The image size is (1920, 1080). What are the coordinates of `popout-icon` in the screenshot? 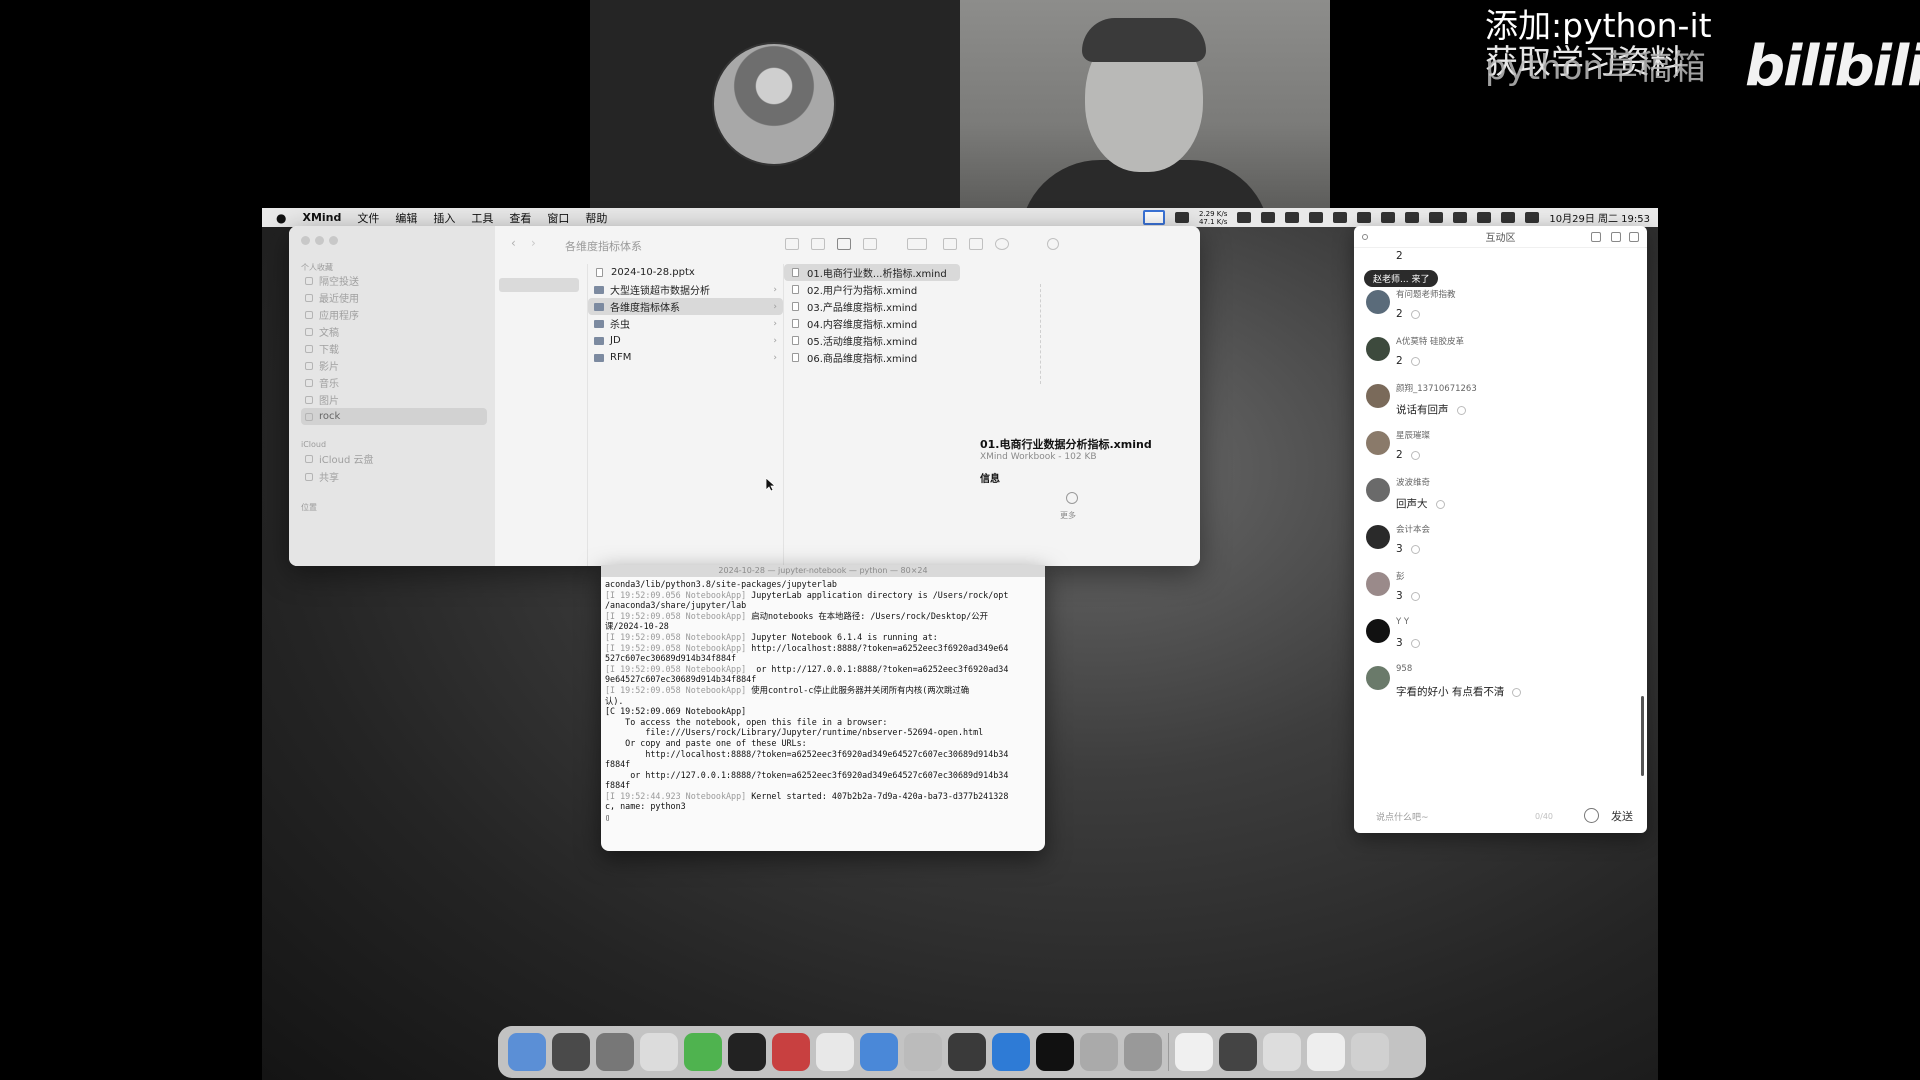 It's located at (1634, 237).